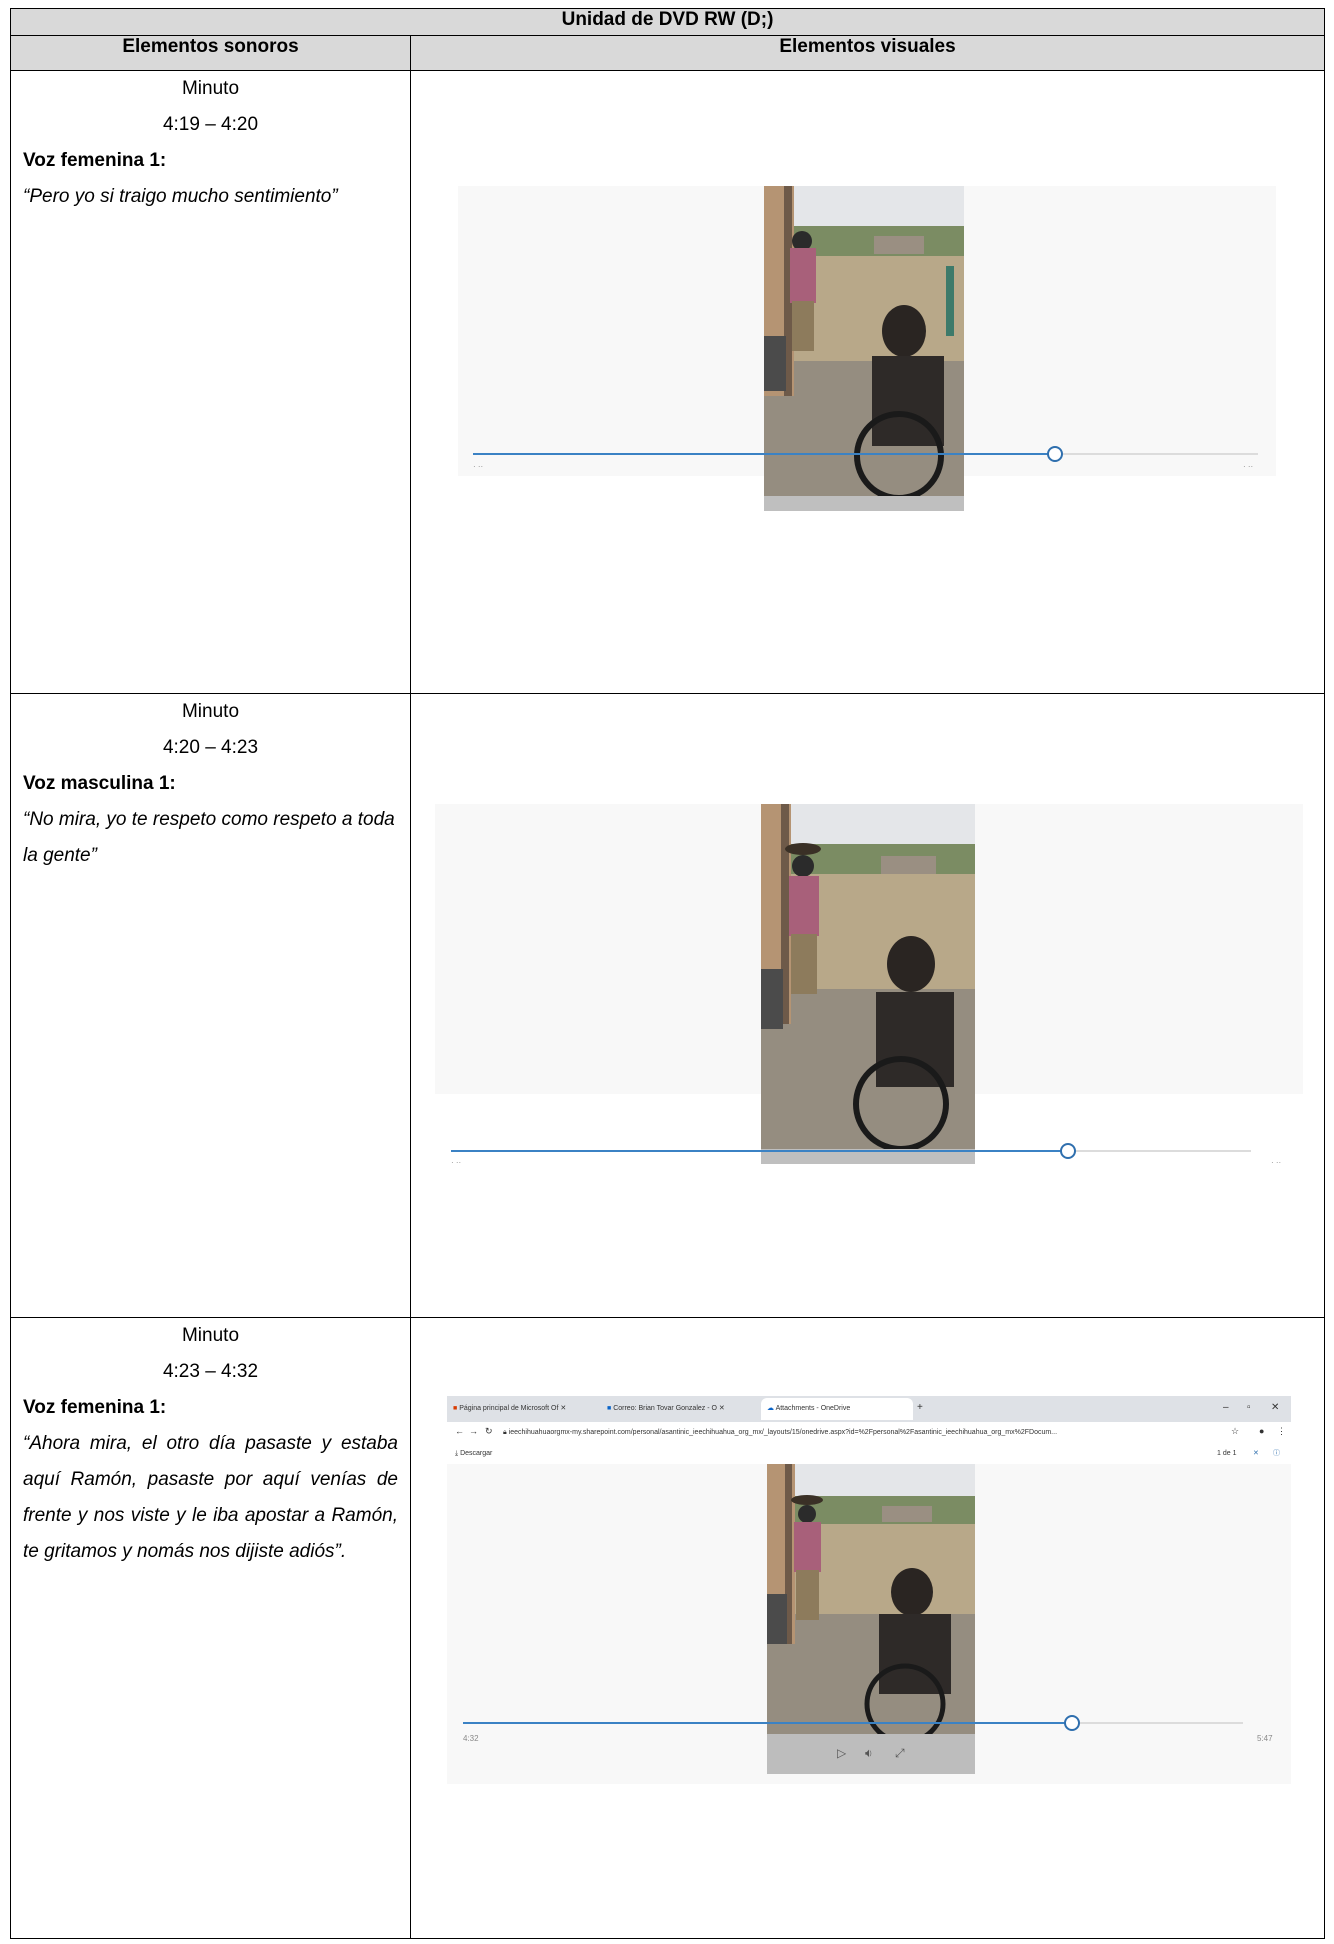  I want to click on time-current: 4:32, so click(471, 1738).